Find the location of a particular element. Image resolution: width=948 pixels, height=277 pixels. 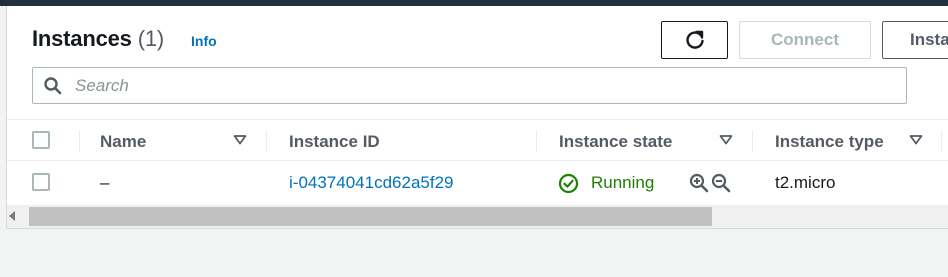

zoom-out-icon is located at coordinates (721, 183).